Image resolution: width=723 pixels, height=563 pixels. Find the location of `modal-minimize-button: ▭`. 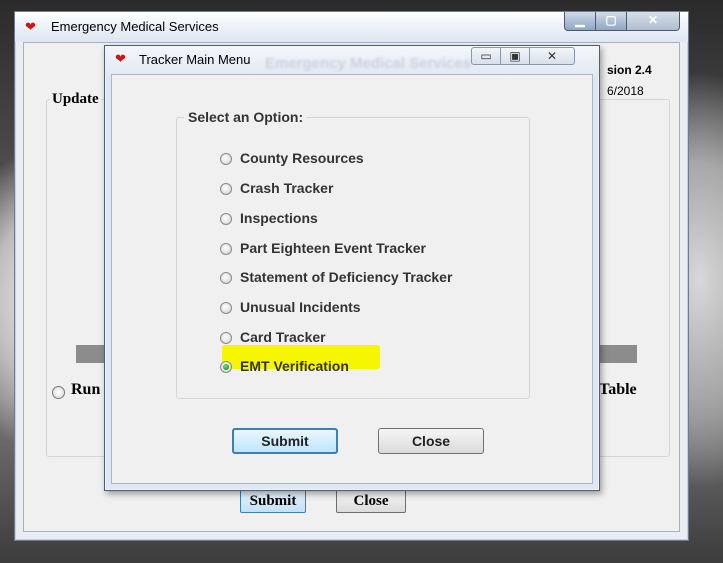

modal-minimize-button: ▭ is located at coordinates (486, 56).